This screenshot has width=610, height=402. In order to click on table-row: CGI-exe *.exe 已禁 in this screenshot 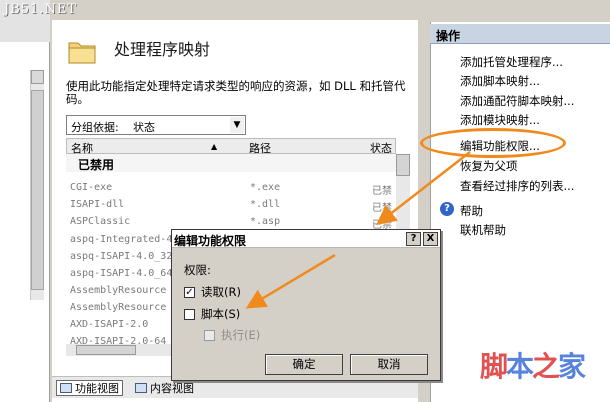, I will do `click(240, 190)`.